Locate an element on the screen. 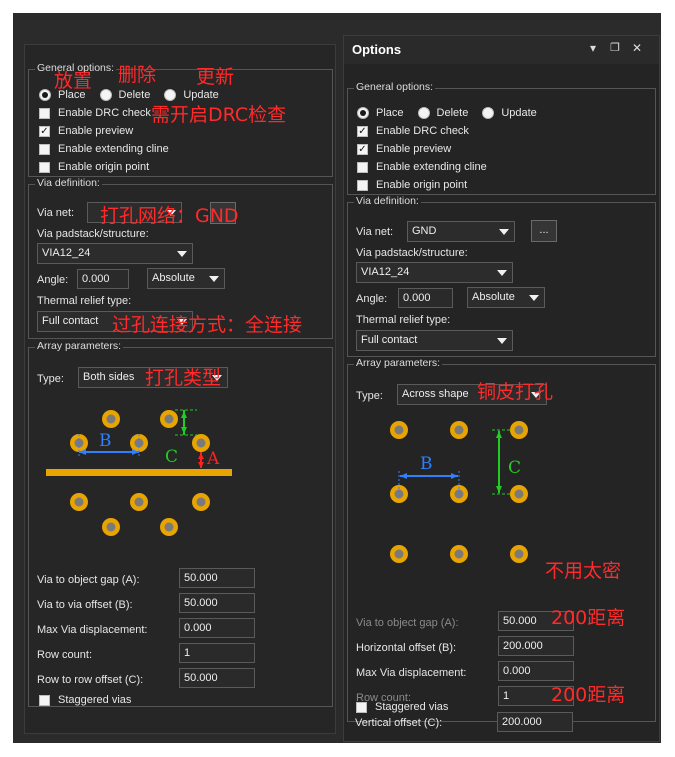 The height and width of the screenshot is (757, 675). annotation-delete: 删除 is located at coordinates (137, 75).